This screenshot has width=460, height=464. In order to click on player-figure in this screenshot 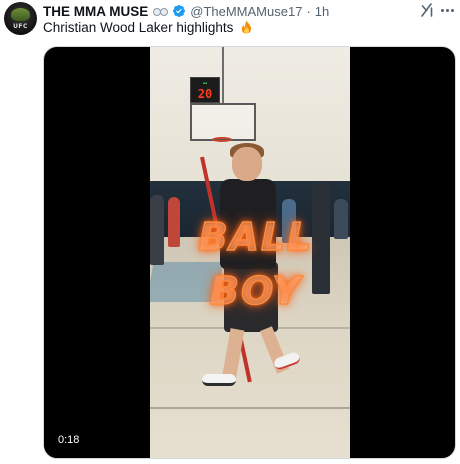, I will do `click(247, 164)`.